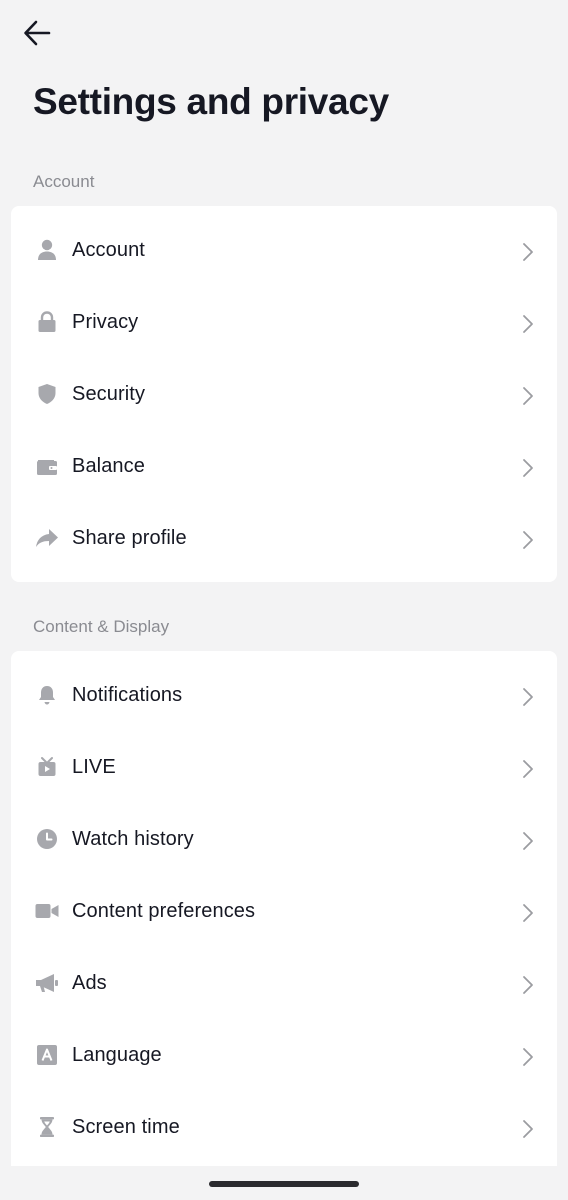  What do you see at coordinates (47, 983) in the screenshot?
I see `megaphone-icon` at bounding box center [47, 983].